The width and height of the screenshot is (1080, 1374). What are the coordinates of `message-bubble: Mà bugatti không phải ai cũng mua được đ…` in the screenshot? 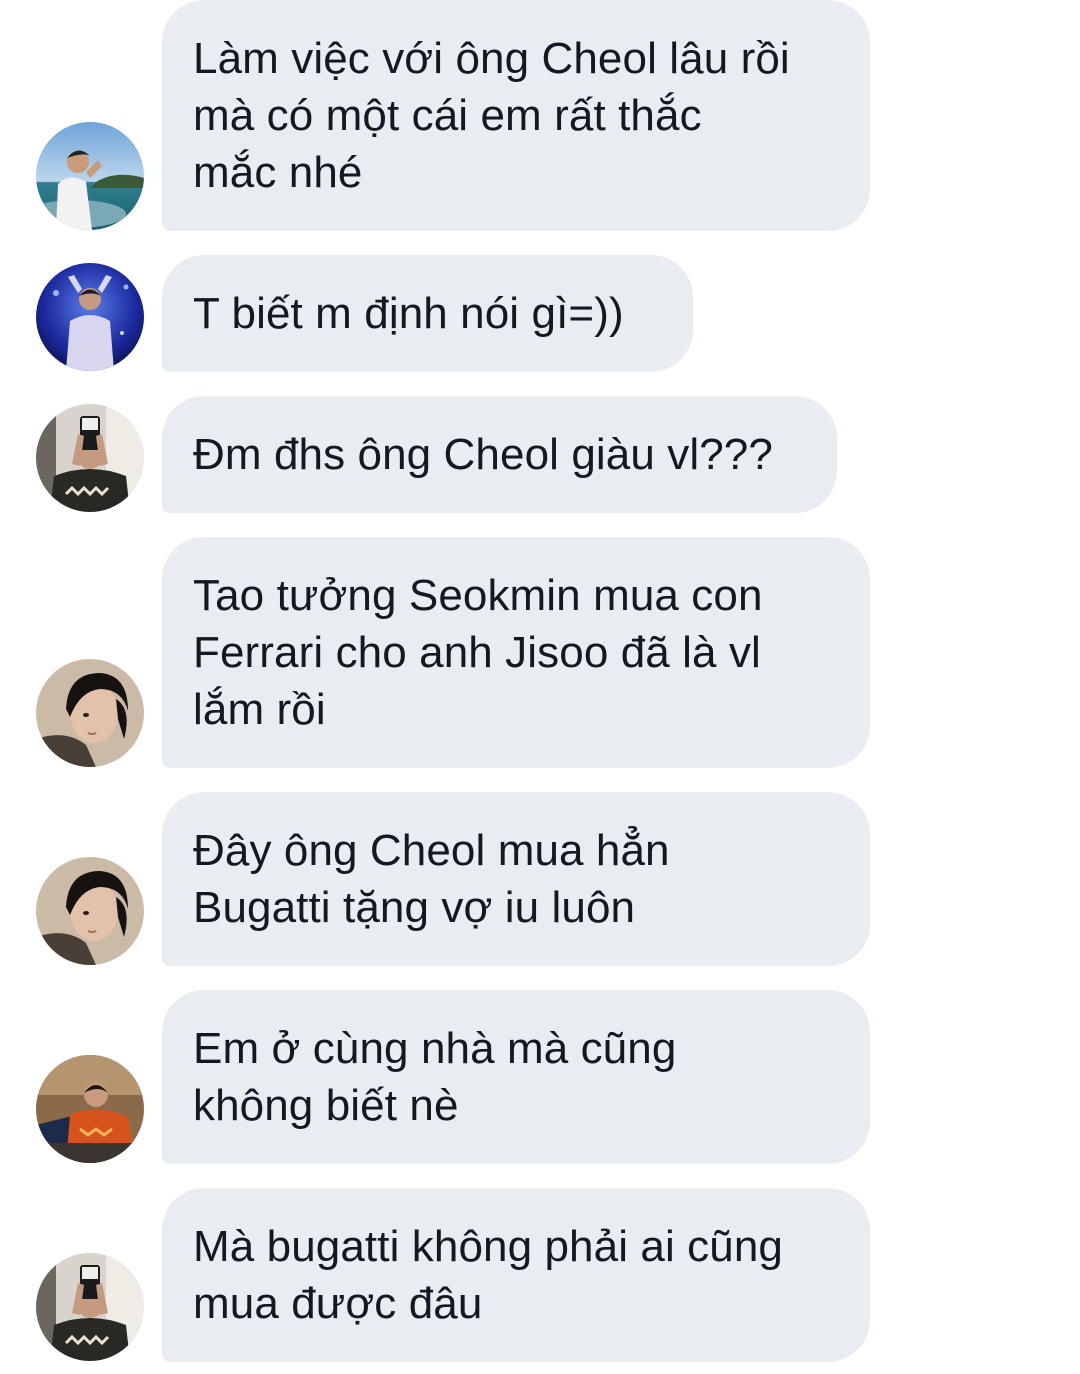 It's located at (516, 1275).